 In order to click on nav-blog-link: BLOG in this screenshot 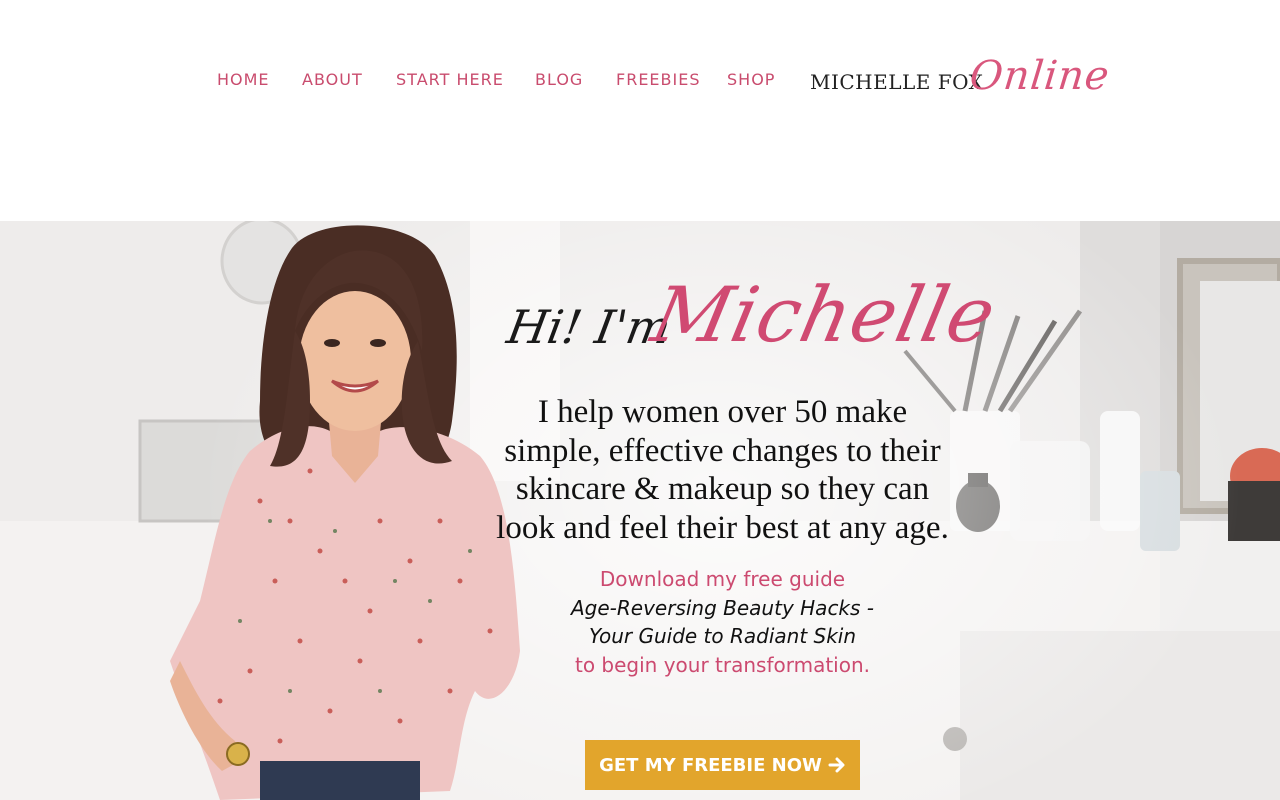, I will do `click(559, 80)`.